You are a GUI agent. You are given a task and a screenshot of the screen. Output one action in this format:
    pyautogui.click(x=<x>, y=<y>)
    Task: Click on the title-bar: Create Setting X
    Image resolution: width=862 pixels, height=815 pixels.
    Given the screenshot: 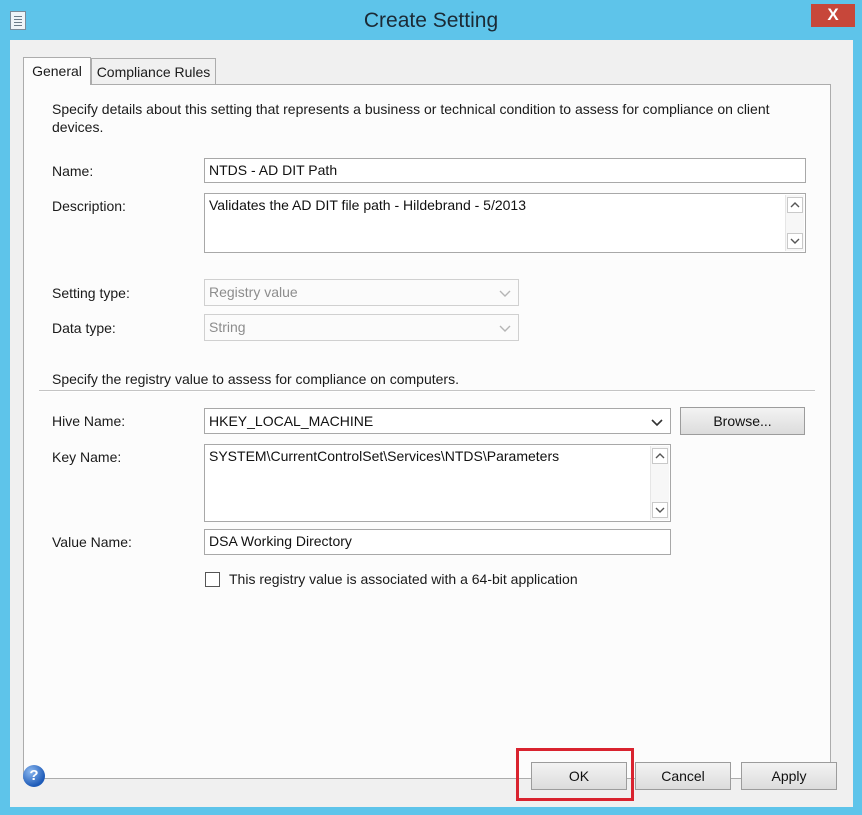 What is the action you would take?
    pyautogui.click(x=431, y=20)
    